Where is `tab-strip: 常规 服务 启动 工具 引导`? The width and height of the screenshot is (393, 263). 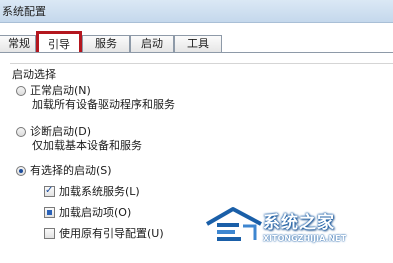
tab-strip: 常规 服务 启动 工具 引导 is located at coordinates (196, 37).